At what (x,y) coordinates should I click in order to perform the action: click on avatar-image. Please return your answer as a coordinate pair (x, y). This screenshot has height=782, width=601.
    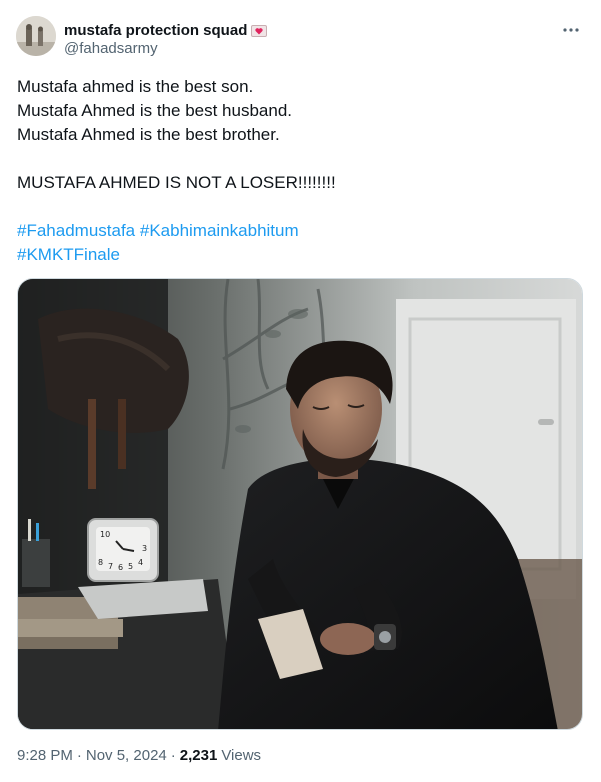
    Looking at the image, I should click on (36, 36).